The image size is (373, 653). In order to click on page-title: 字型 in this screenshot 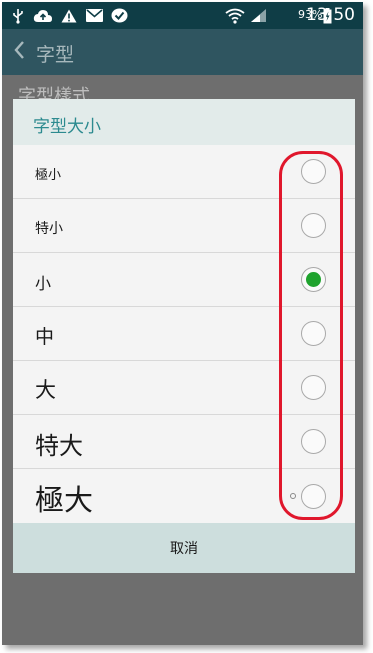, I will do `click(55, 55)`.